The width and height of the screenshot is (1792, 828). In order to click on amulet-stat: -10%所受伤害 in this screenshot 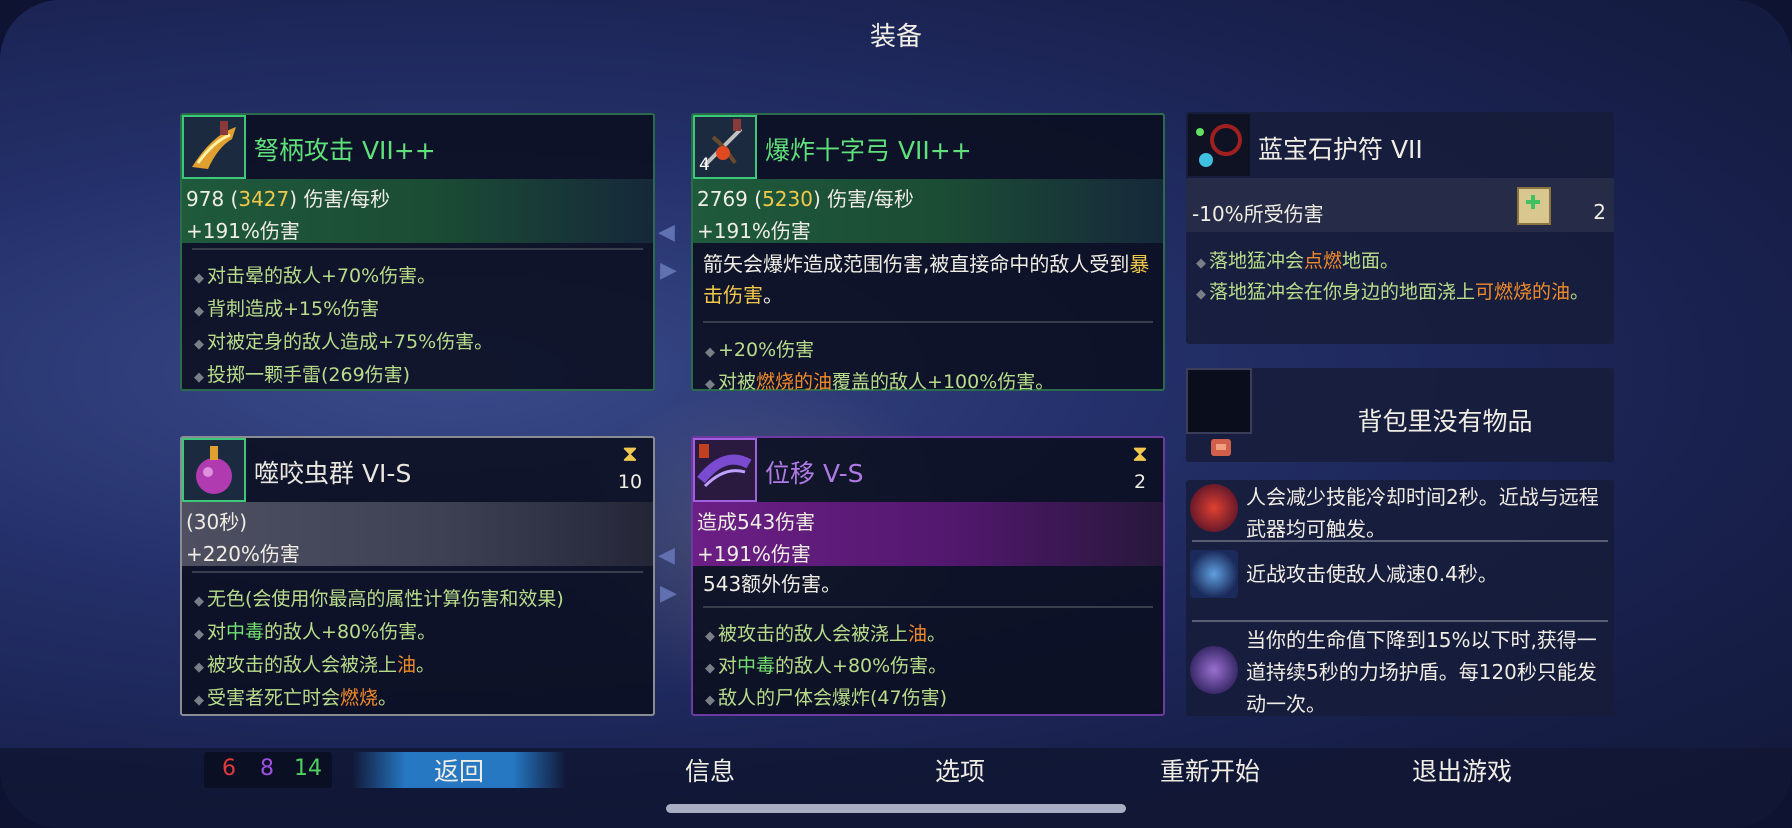, I will do `click(1258, 214)`.